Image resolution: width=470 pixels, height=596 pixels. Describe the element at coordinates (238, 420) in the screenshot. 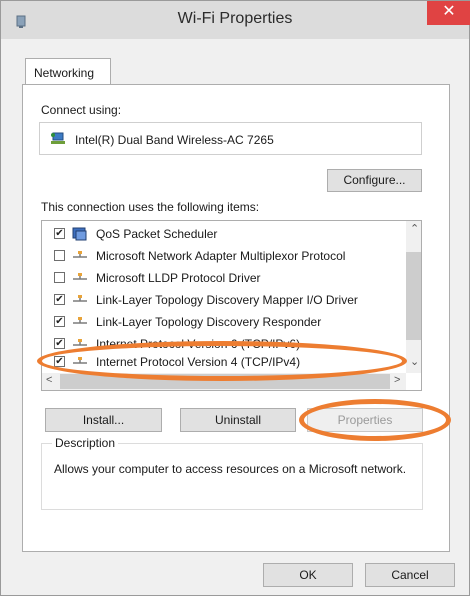

I see `uninstall-button: Uninstall` at that location.